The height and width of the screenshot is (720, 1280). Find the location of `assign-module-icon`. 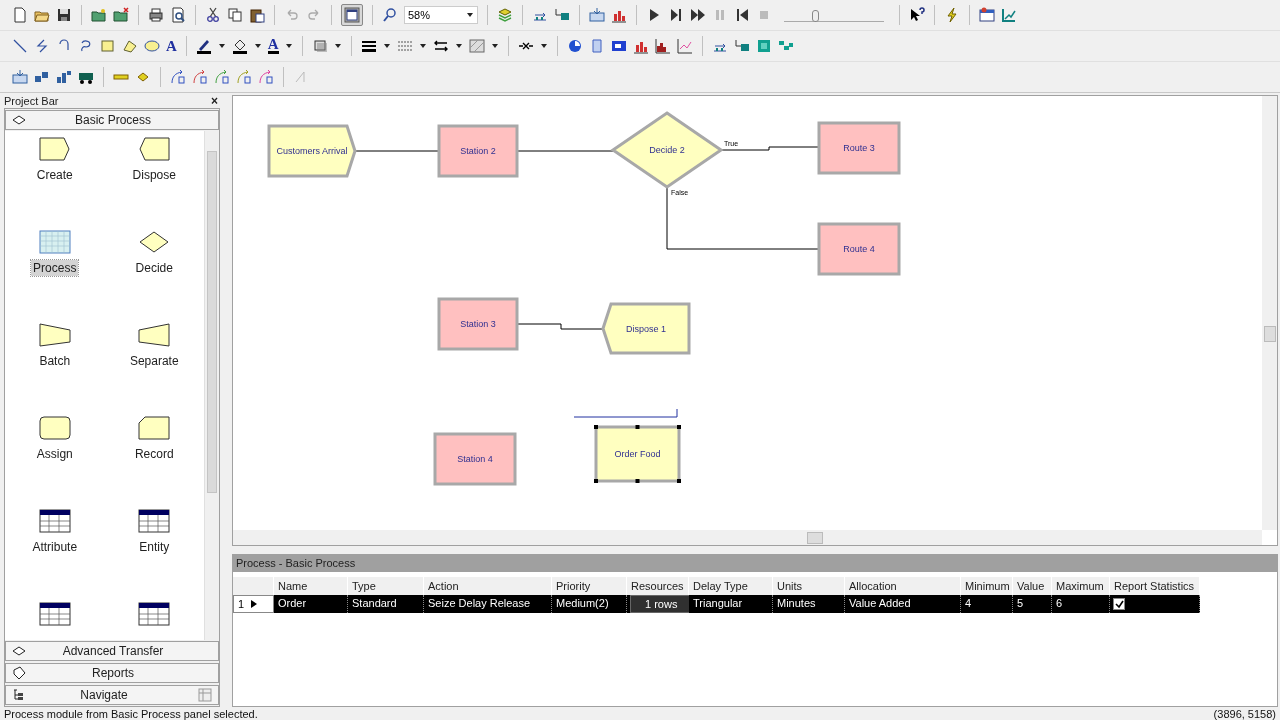

assign-module-icon is located at coordinates (54, 428).